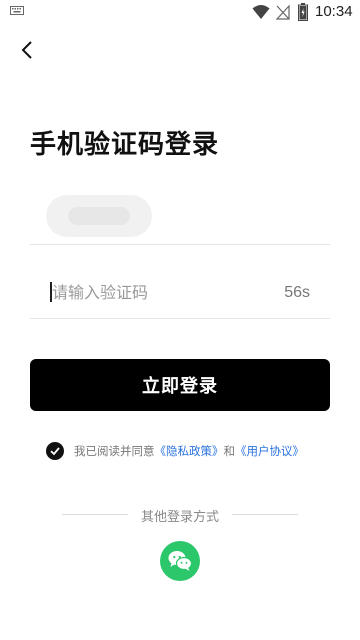  What do you see at coordinates (180, 217) in the screenshot?
I see `phone-number-field` at bounding box center [180, 217].